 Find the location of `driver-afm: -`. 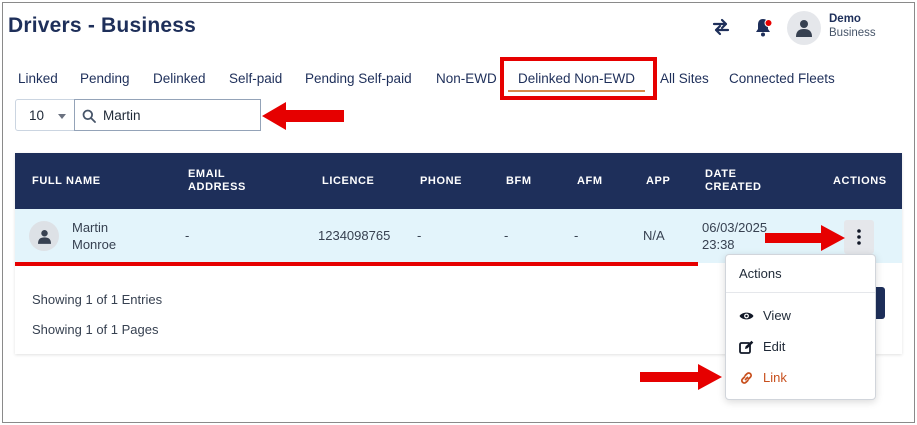

driver-afm: - is located at coordinates (576, 235).